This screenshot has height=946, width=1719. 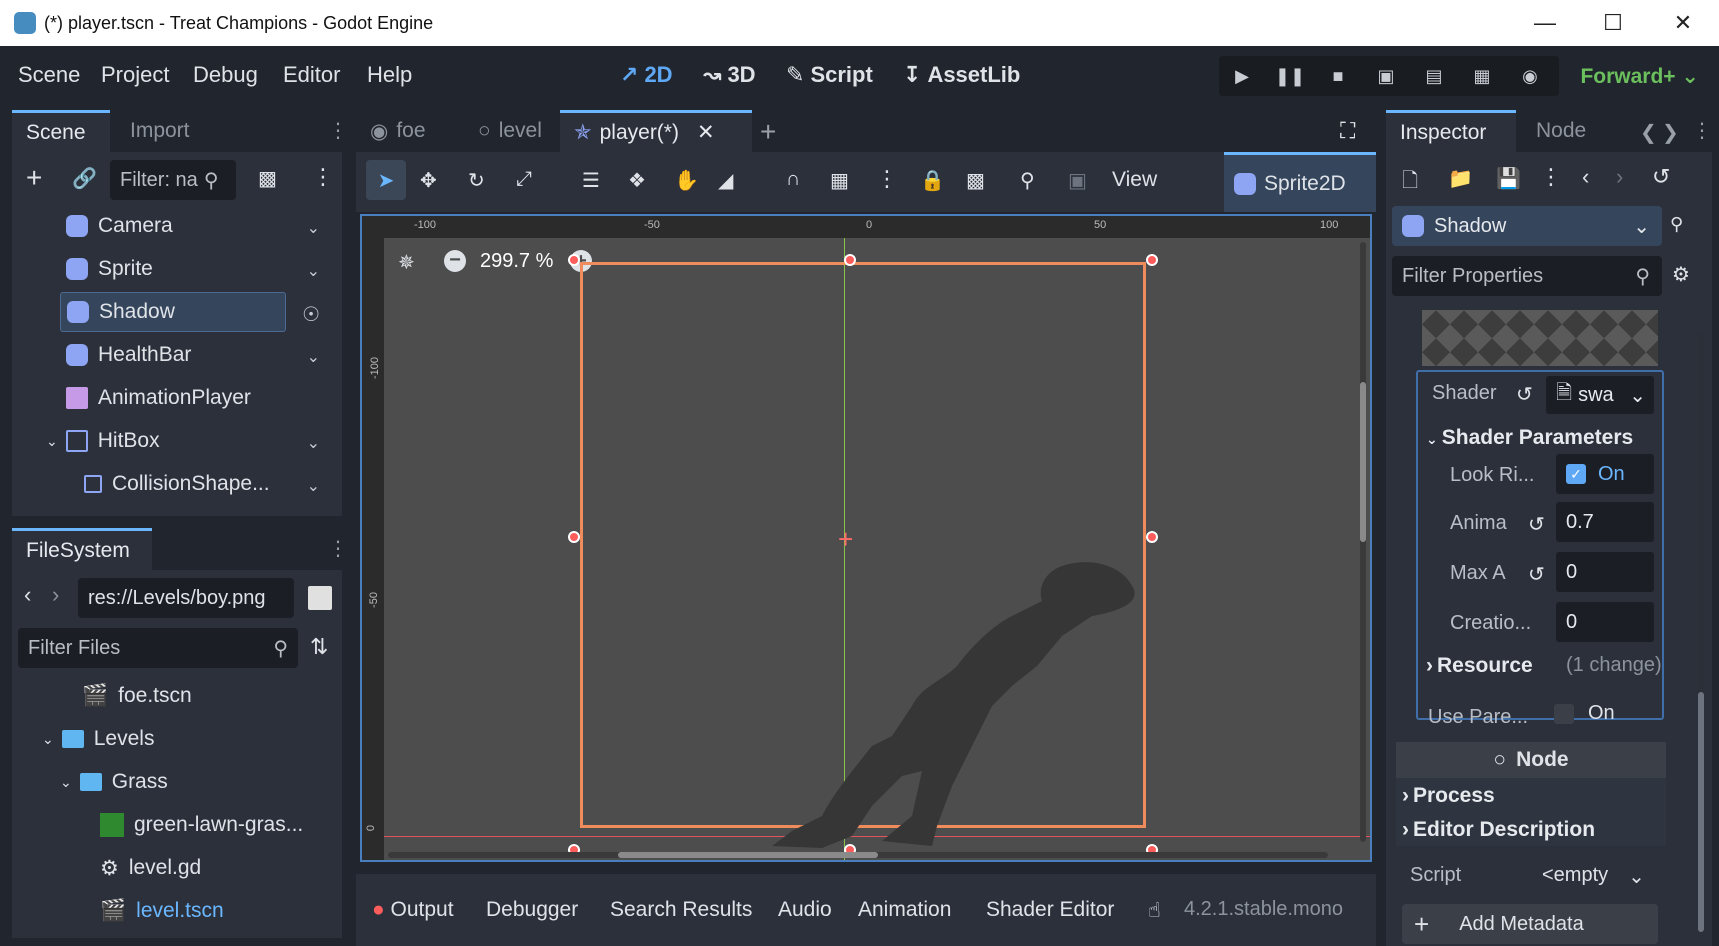 I want to click on resize-handle-left, so click(x=574, y=537).